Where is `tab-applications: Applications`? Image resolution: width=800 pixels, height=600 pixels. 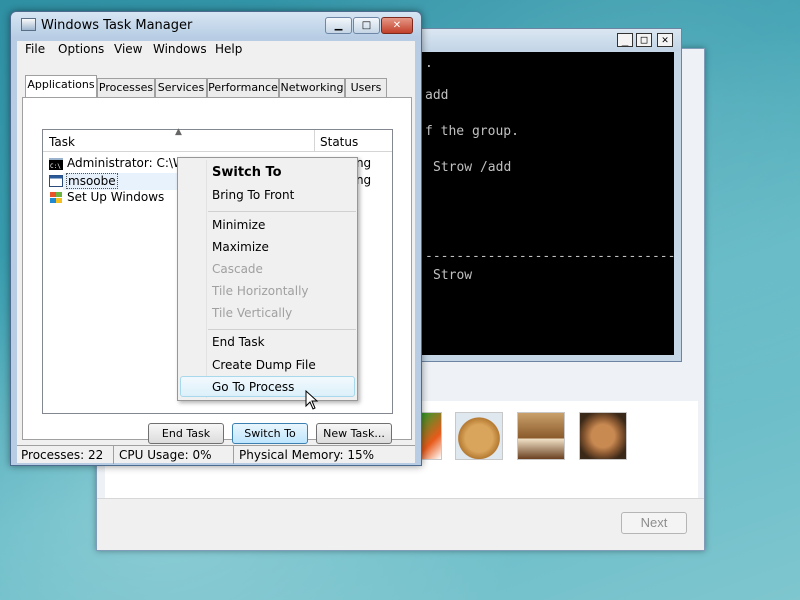 tab-applications: Applications is located at coordinates (61, 86).